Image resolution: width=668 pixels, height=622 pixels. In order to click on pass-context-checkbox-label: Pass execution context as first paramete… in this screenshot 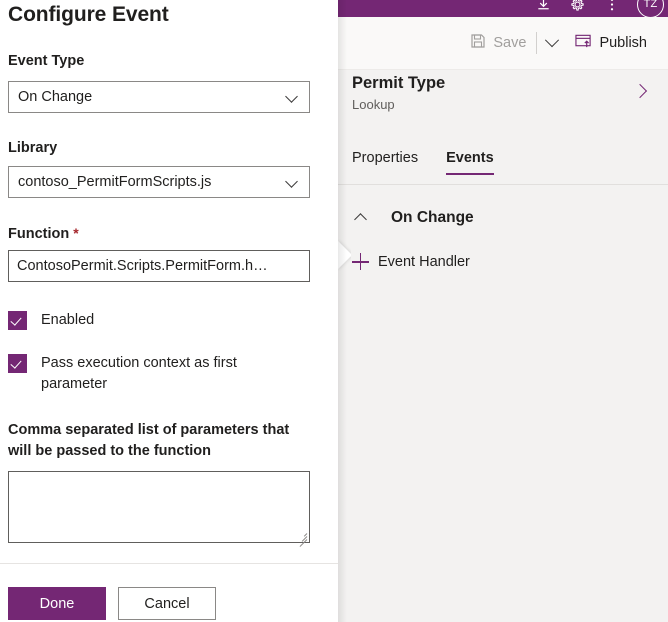, I will do `click(139, 373)`.